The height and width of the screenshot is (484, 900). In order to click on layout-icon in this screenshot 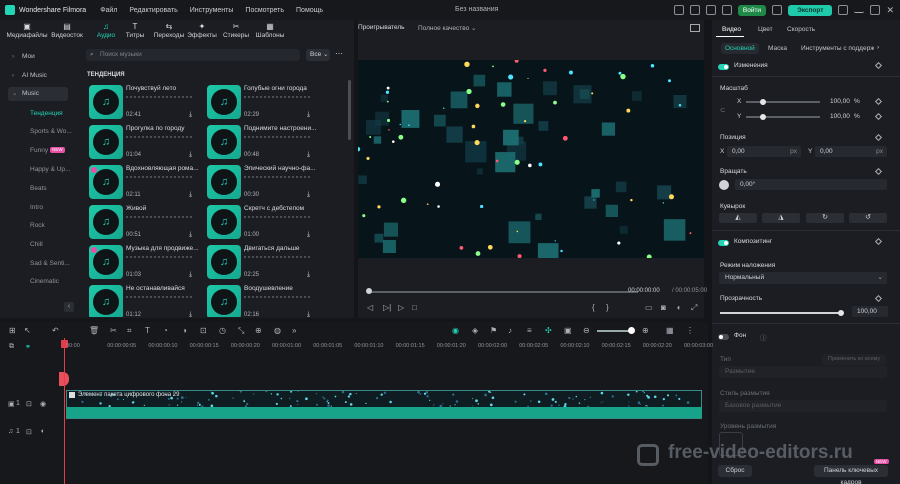, I will do `click(843, 10)`.